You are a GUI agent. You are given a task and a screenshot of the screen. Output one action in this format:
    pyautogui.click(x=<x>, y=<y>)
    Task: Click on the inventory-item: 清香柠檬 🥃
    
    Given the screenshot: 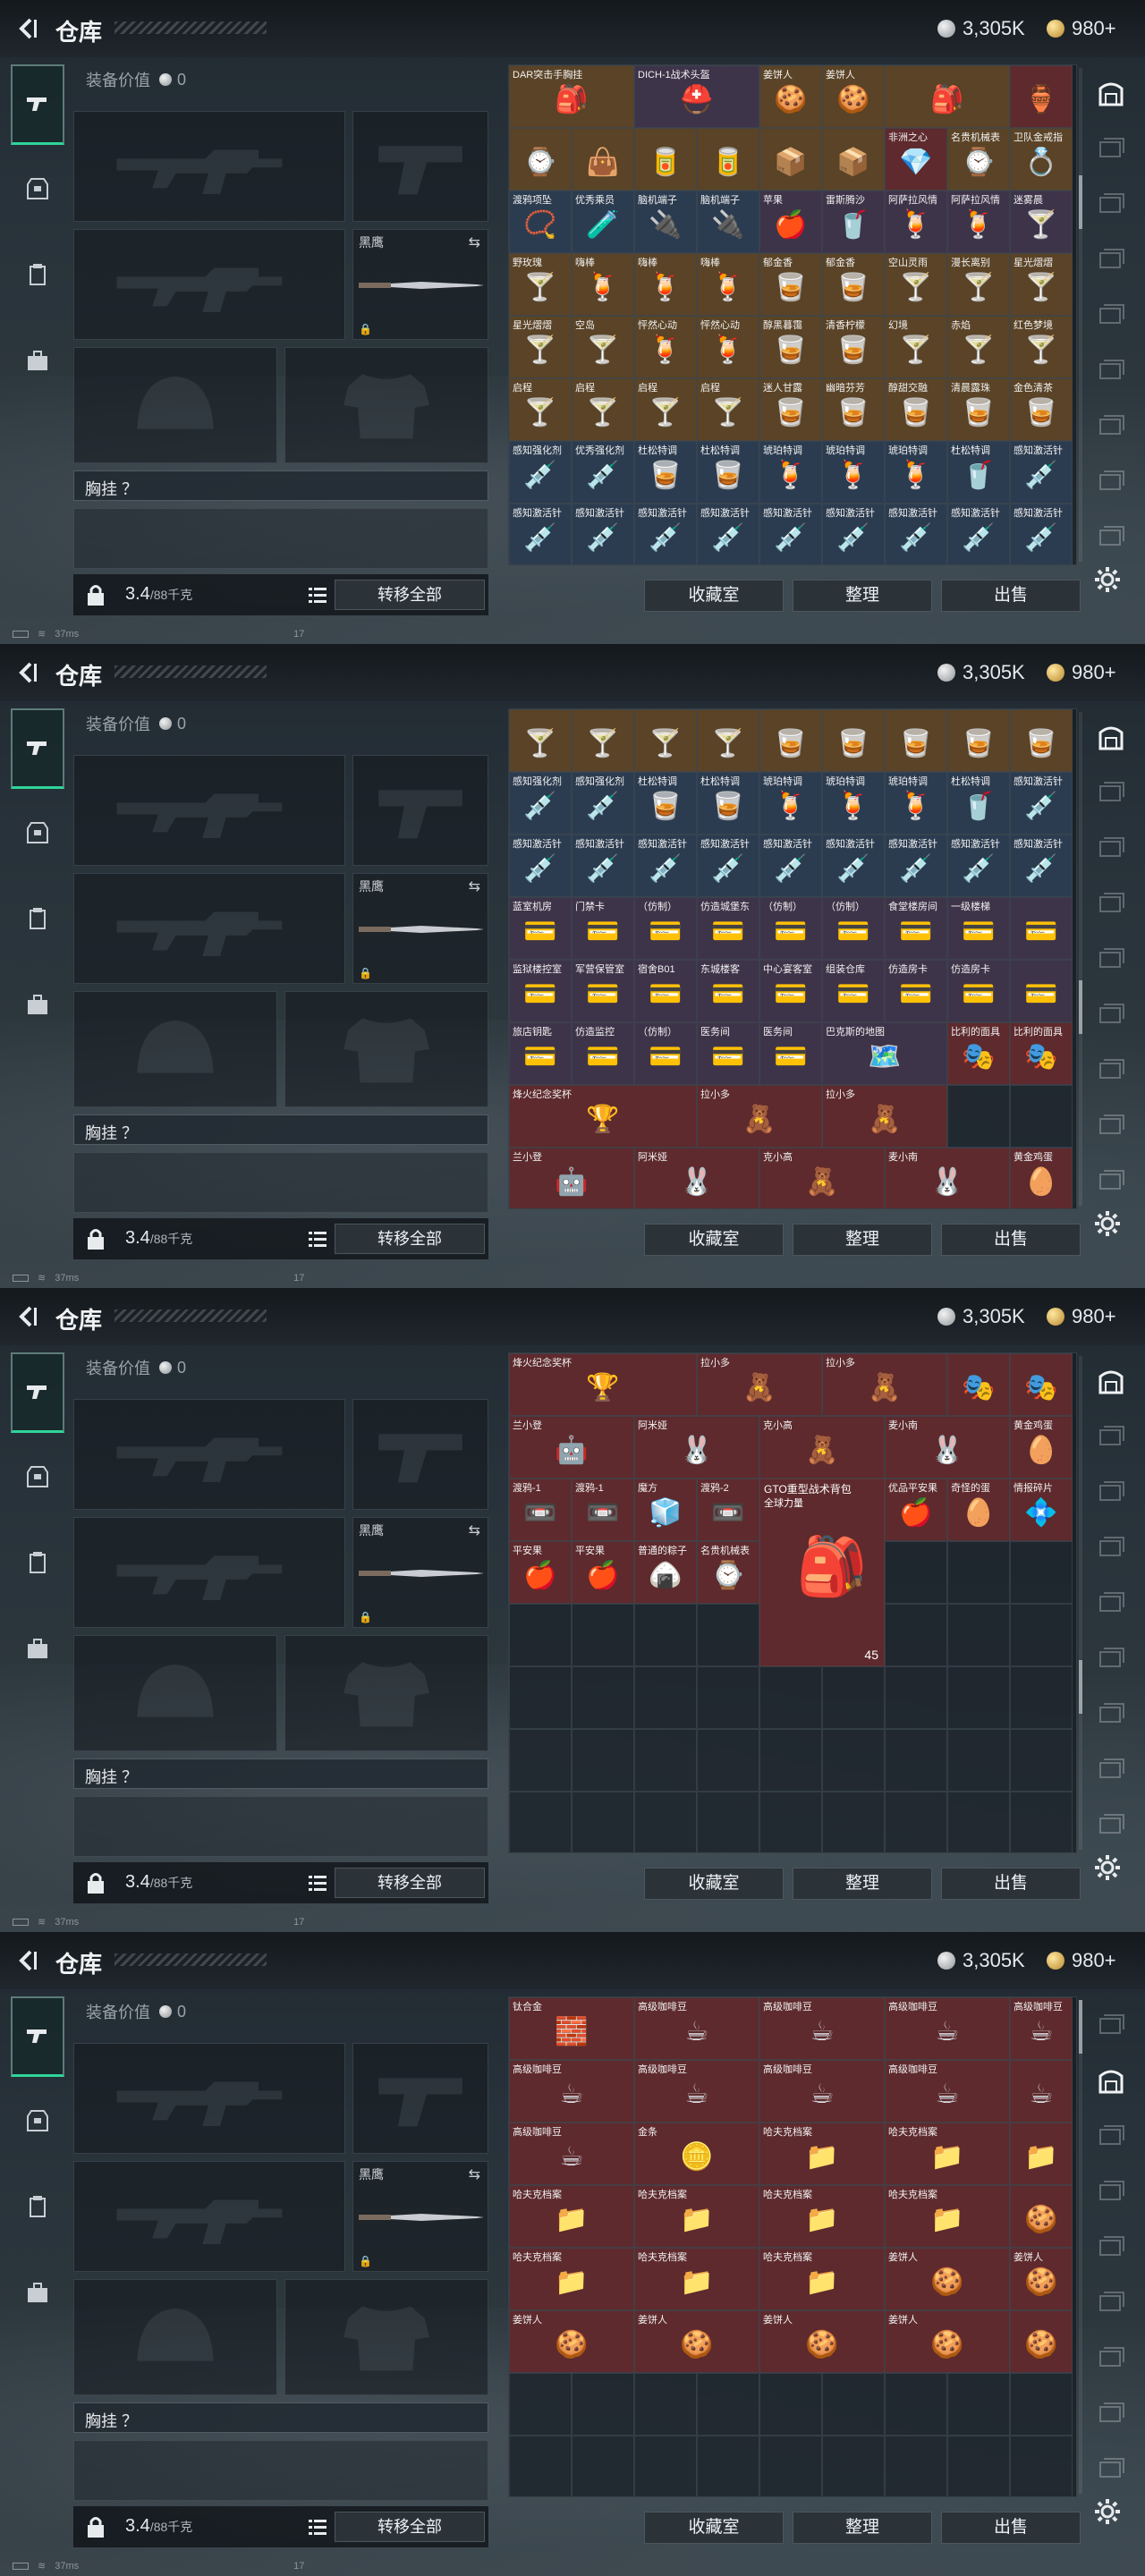 What is the action you would take?
    pyautogui.click(x=853, y=347)
    